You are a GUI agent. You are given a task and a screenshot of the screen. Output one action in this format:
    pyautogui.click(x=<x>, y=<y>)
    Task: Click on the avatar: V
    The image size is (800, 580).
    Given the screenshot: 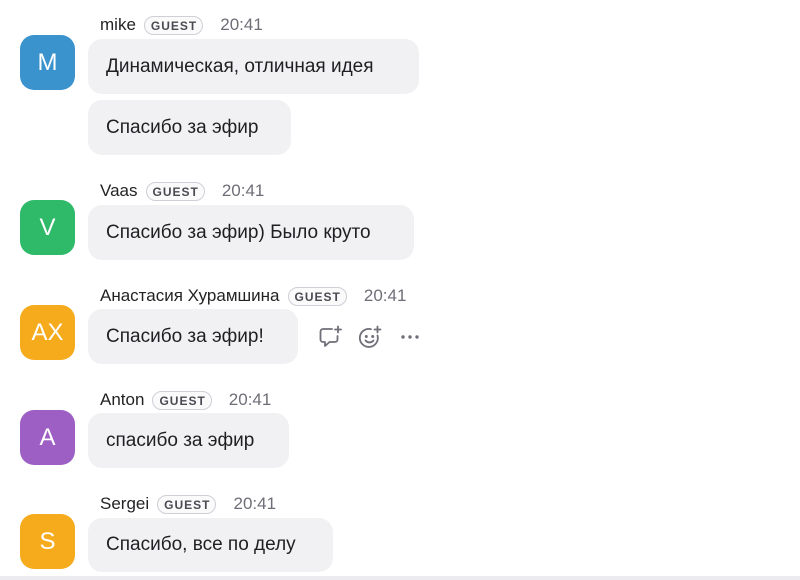 What is the action you would take?
    pyautogui.click(x=47, y=227)
    